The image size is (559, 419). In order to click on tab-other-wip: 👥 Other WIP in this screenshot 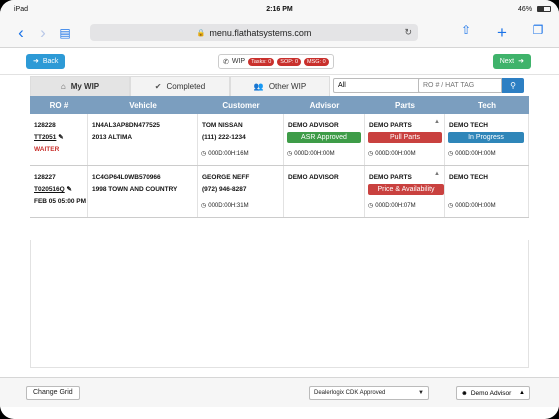, I will do `click(280, 86)`.